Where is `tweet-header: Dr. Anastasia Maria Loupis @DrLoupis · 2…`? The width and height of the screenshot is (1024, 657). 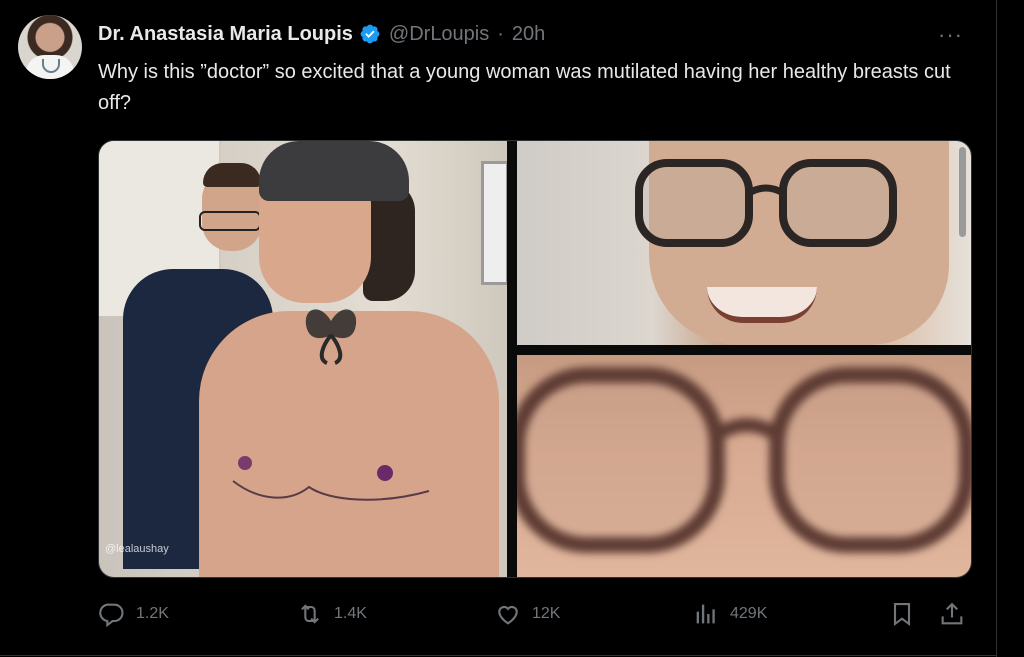 tweet-header: Dr. Anastasia Maria Loupis @DrLoupis · 2… is located at coordinates (321, 34).